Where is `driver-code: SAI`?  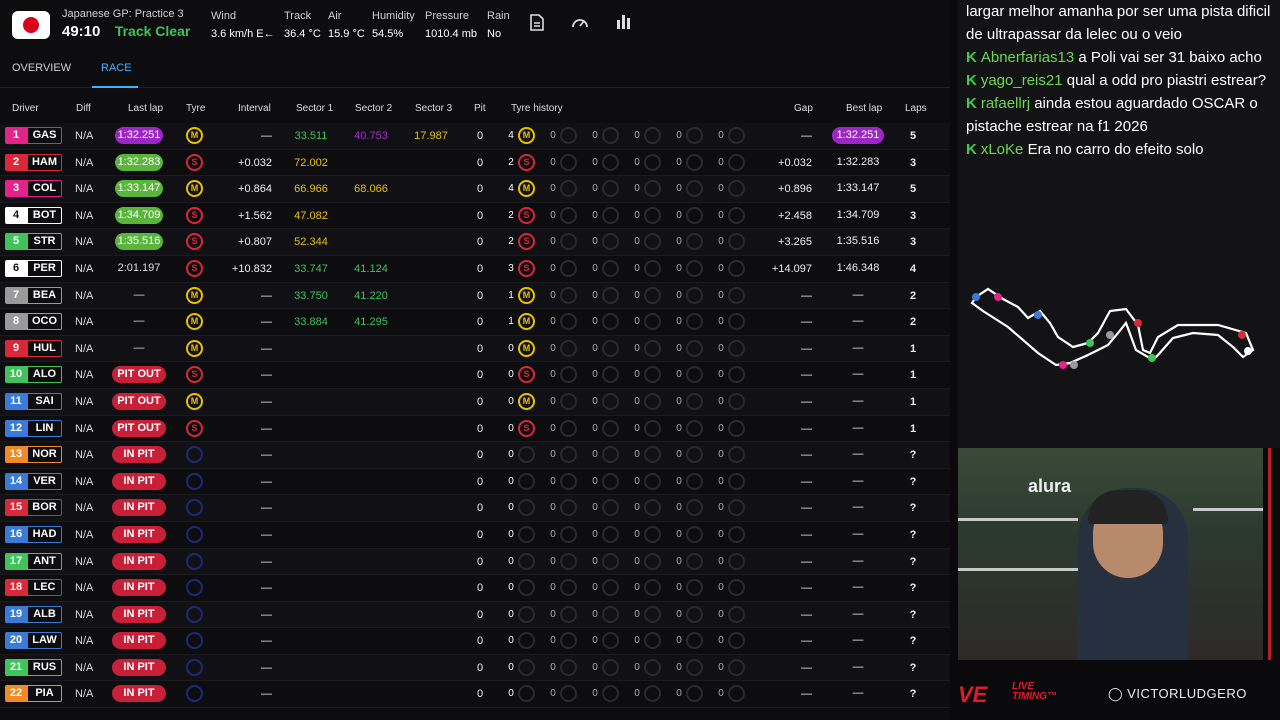 driver-code: SAI is located at coordinates (44, 401).